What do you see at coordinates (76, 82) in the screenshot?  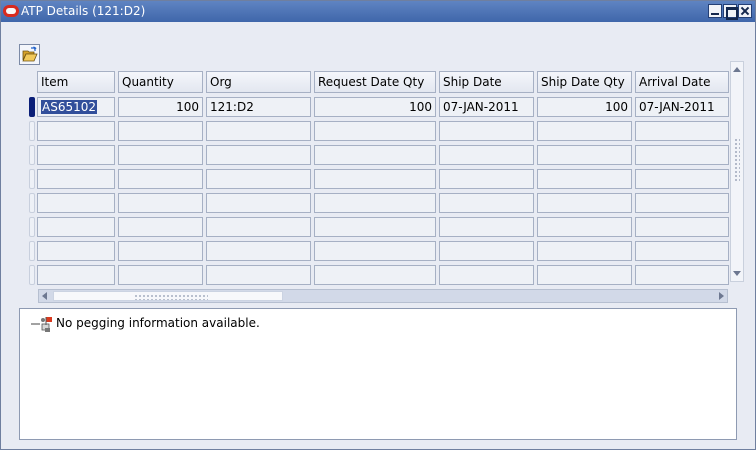 I see `column-header-item: Item` at bounding box center [76, 82].